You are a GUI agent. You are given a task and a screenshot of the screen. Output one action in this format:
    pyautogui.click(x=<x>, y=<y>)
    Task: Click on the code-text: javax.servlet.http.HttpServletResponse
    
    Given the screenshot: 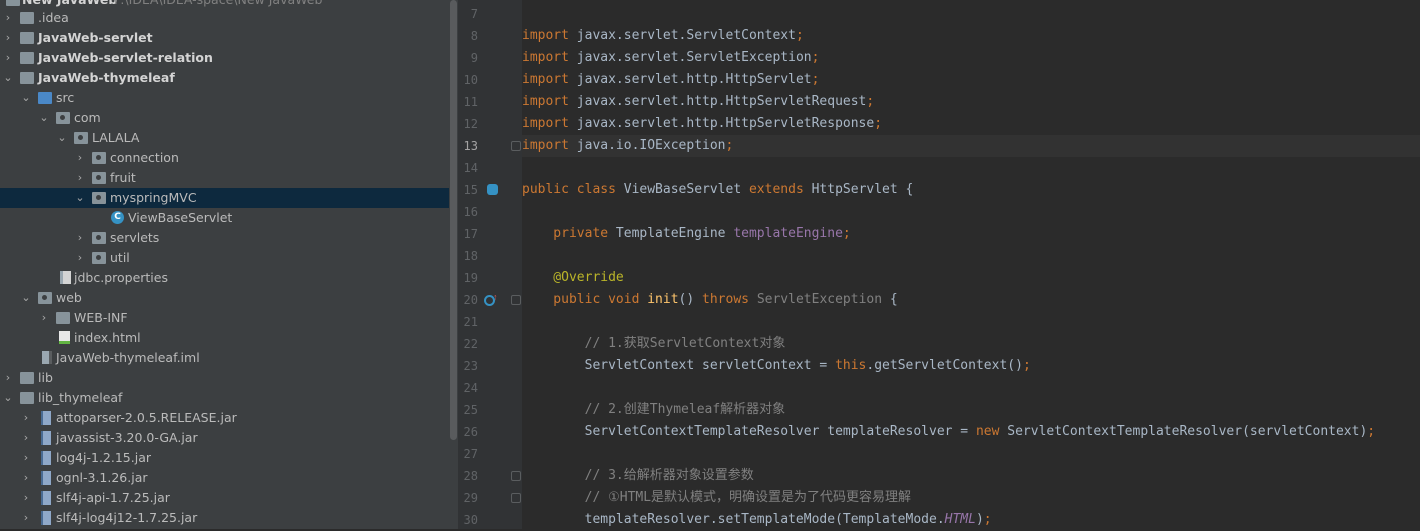 What is the action you would take?
    pyautogui.click(x=721, y=123)
    